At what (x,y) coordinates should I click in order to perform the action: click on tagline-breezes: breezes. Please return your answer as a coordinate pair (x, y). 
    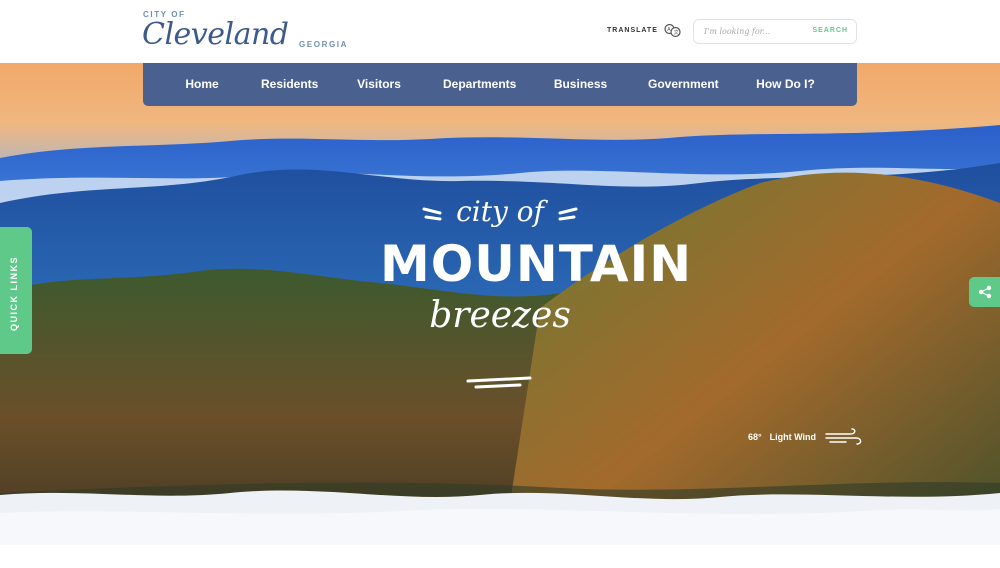
    Looking at the image, I should click on (500, 315).